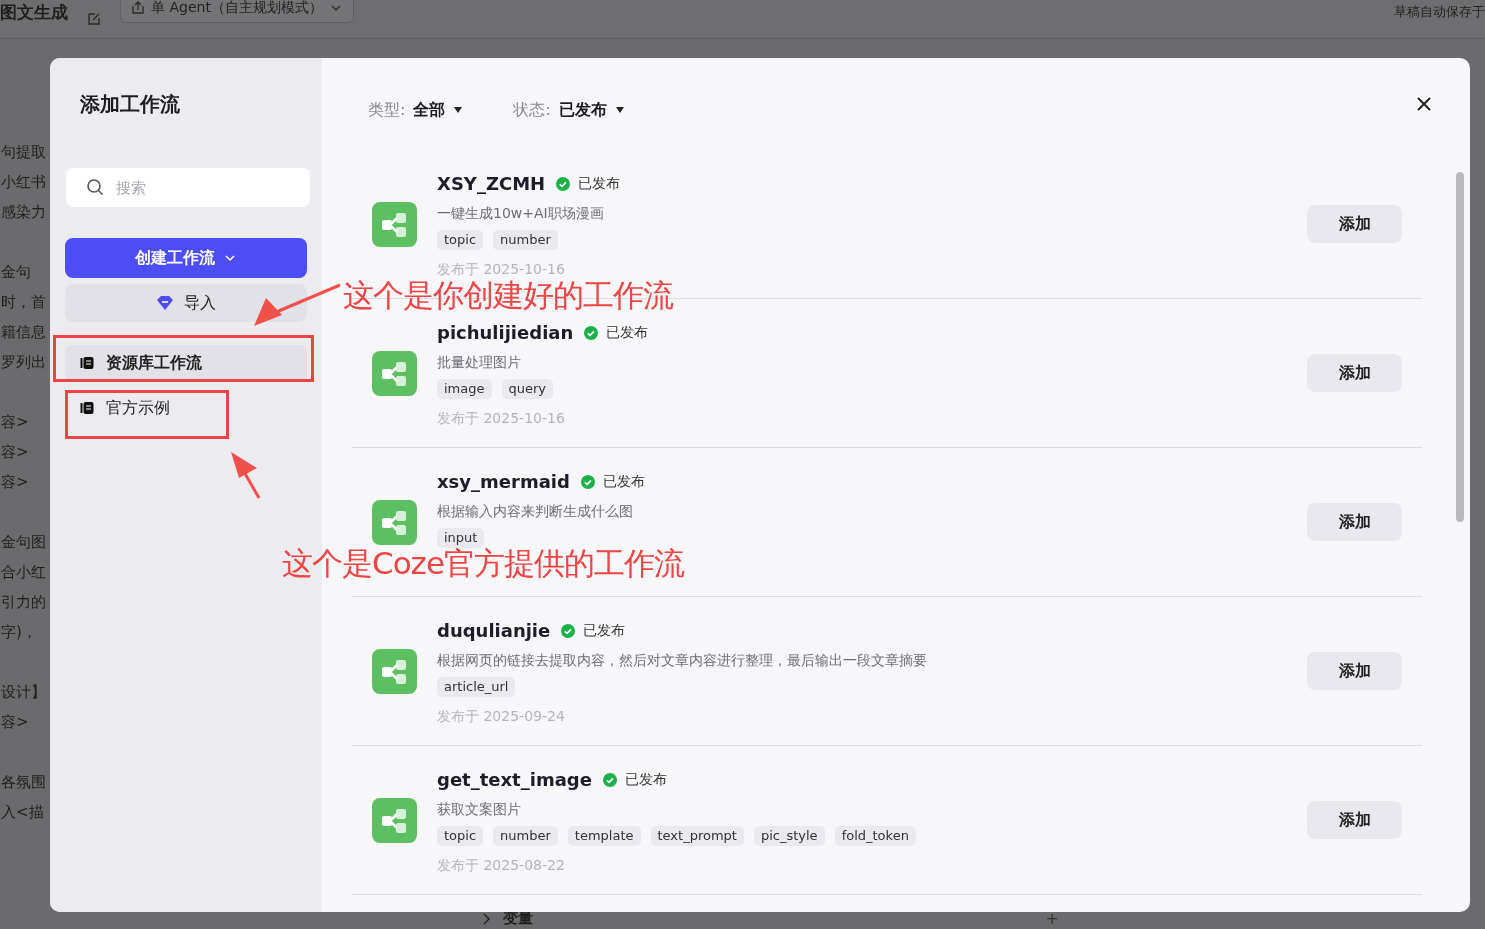 This screenshot has height=929, width=1485. Describe the element at coordinates (494, 630) in the screenshot. I see `workflow-name: duqulianjie` at that location.